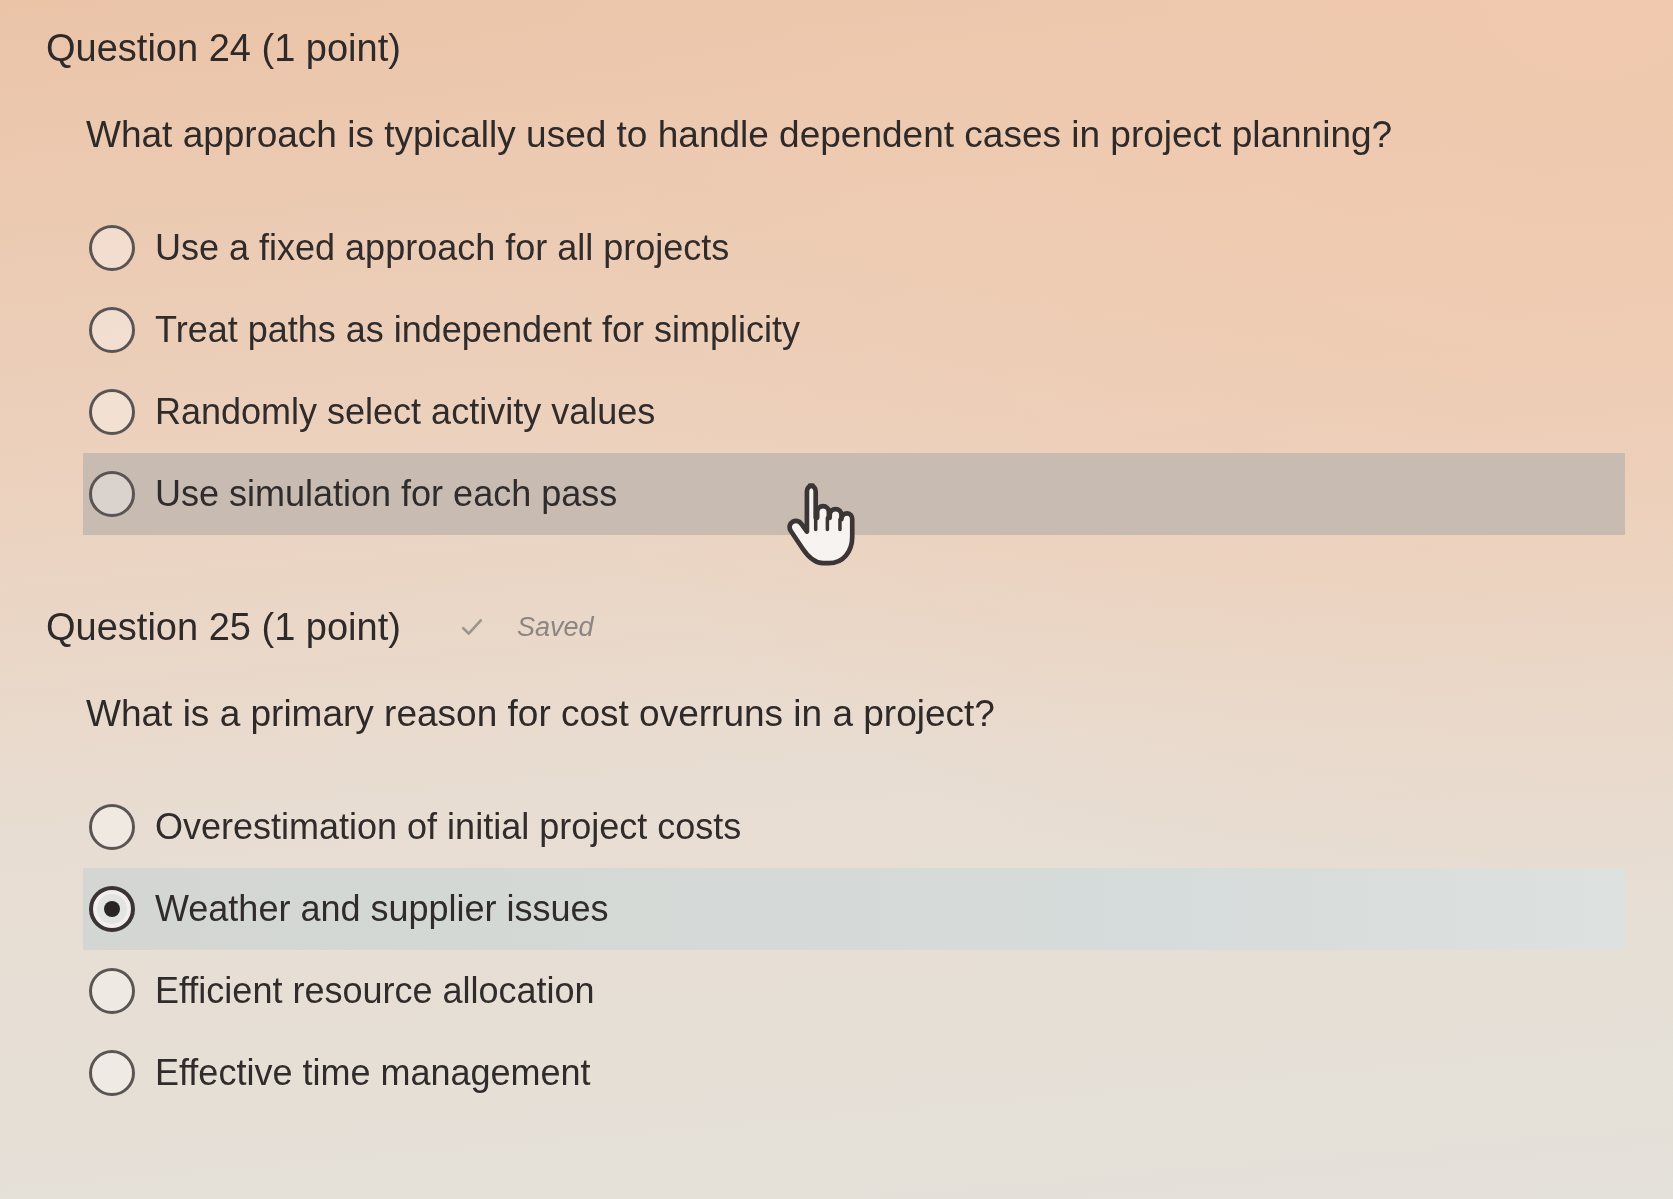  I want to click on check-icon, so click(471, 627).